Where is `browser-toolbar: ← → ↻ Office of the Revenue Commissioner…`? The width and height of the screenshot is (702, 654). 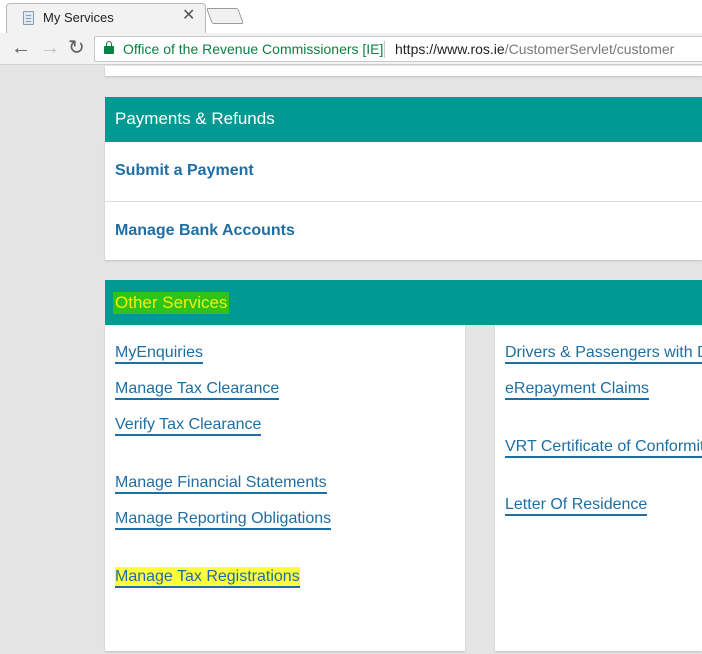
browser-toolbar: ← → ↻ Office of the Revenue Commissioner… is located at coordinates (351, 49).